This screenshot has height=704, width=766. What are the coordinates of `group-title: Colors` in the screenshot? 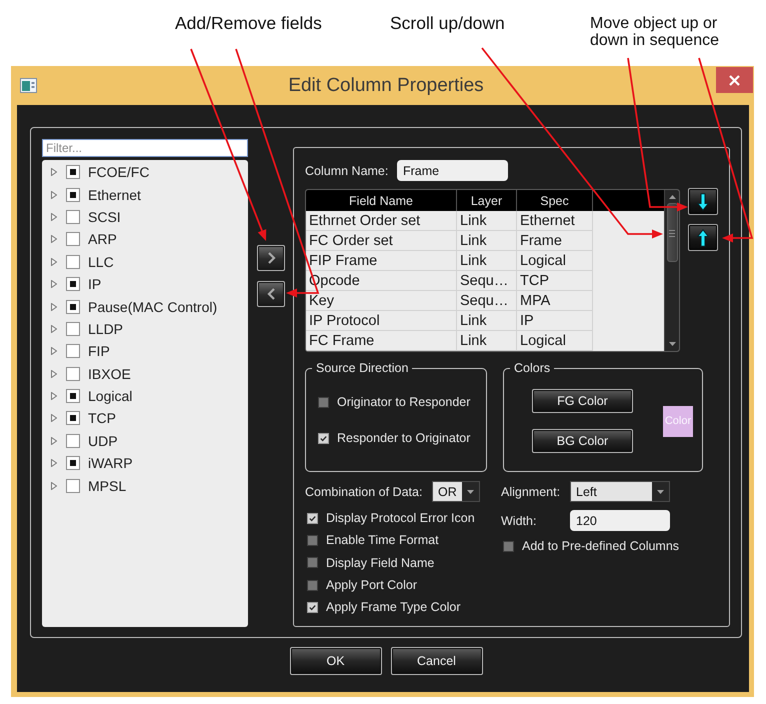 It's located at (532, 368).